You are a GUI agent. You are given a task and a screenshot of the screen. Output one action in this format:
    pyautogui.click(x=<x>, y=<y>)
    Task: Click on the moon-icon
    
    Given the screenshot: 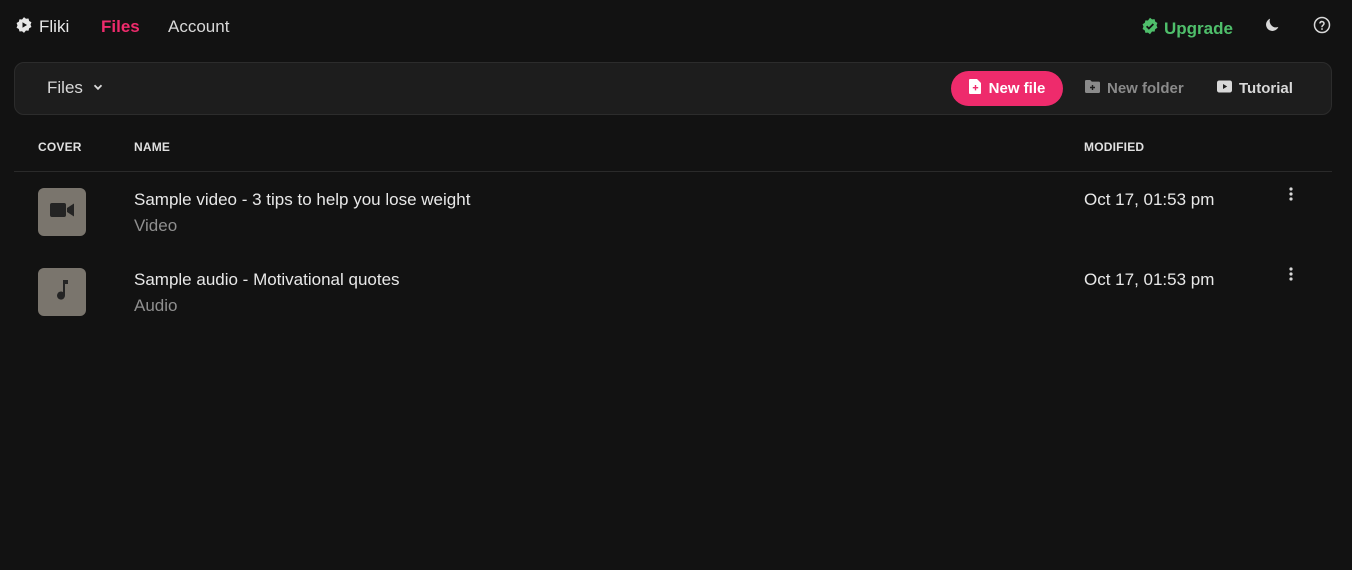 What is the action you would take?
    pyautogui.click(x=1272, y=27)
    